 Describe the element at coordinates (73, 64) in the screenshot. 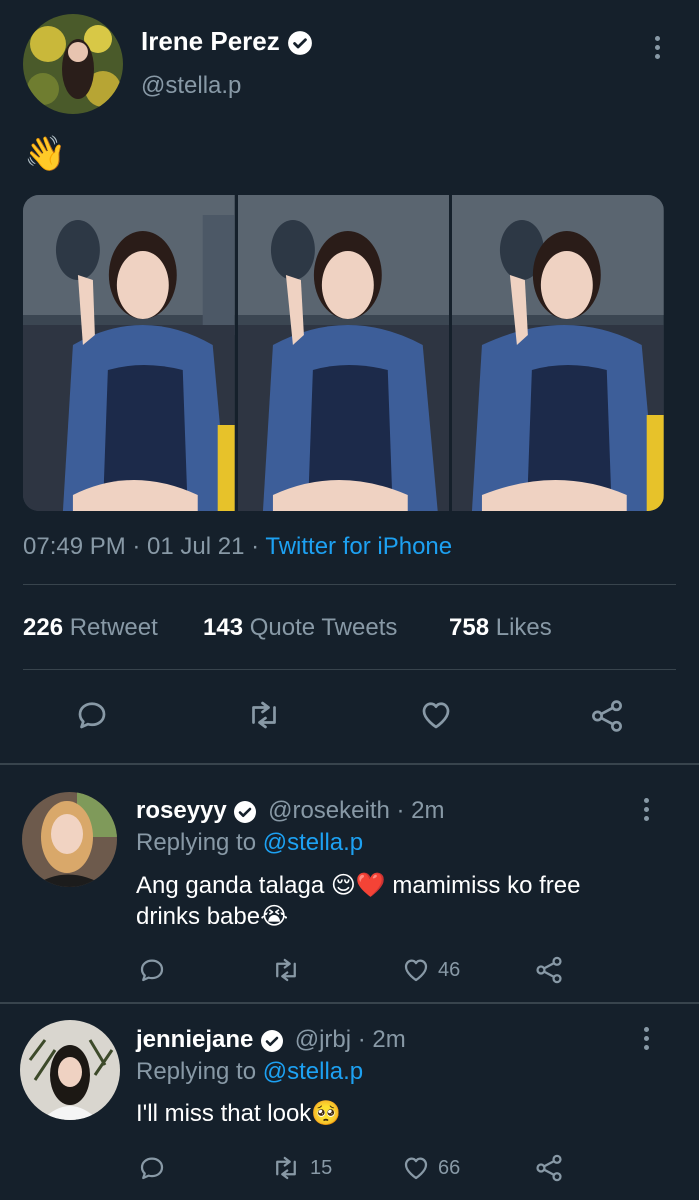

I see `author-avatar` at that location.